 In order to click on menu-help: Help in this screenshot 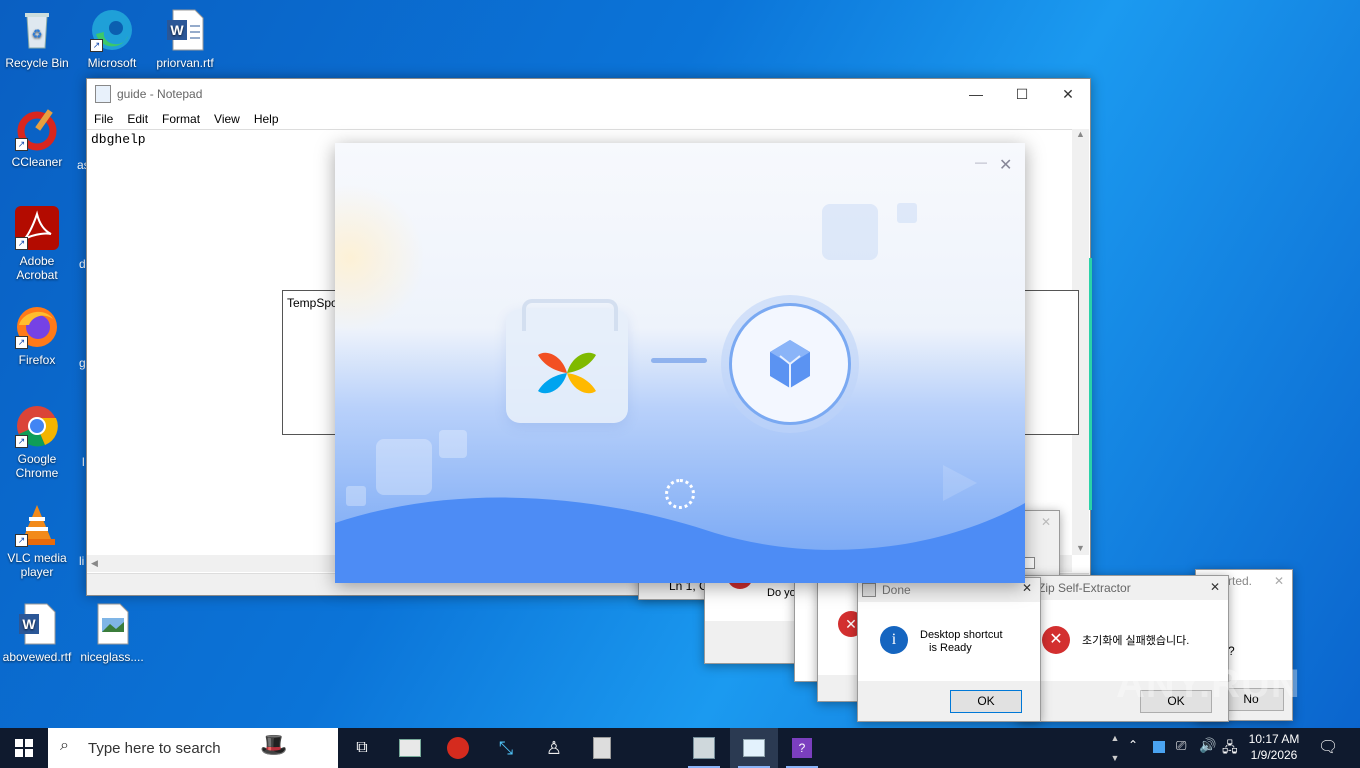, I will do `click(266, 119)`.